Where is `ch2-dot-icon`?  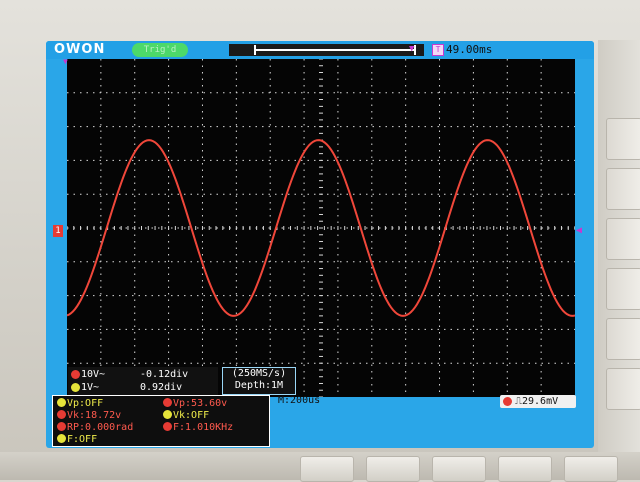
ch2-dot-icon is located at coordinates (75, 387).